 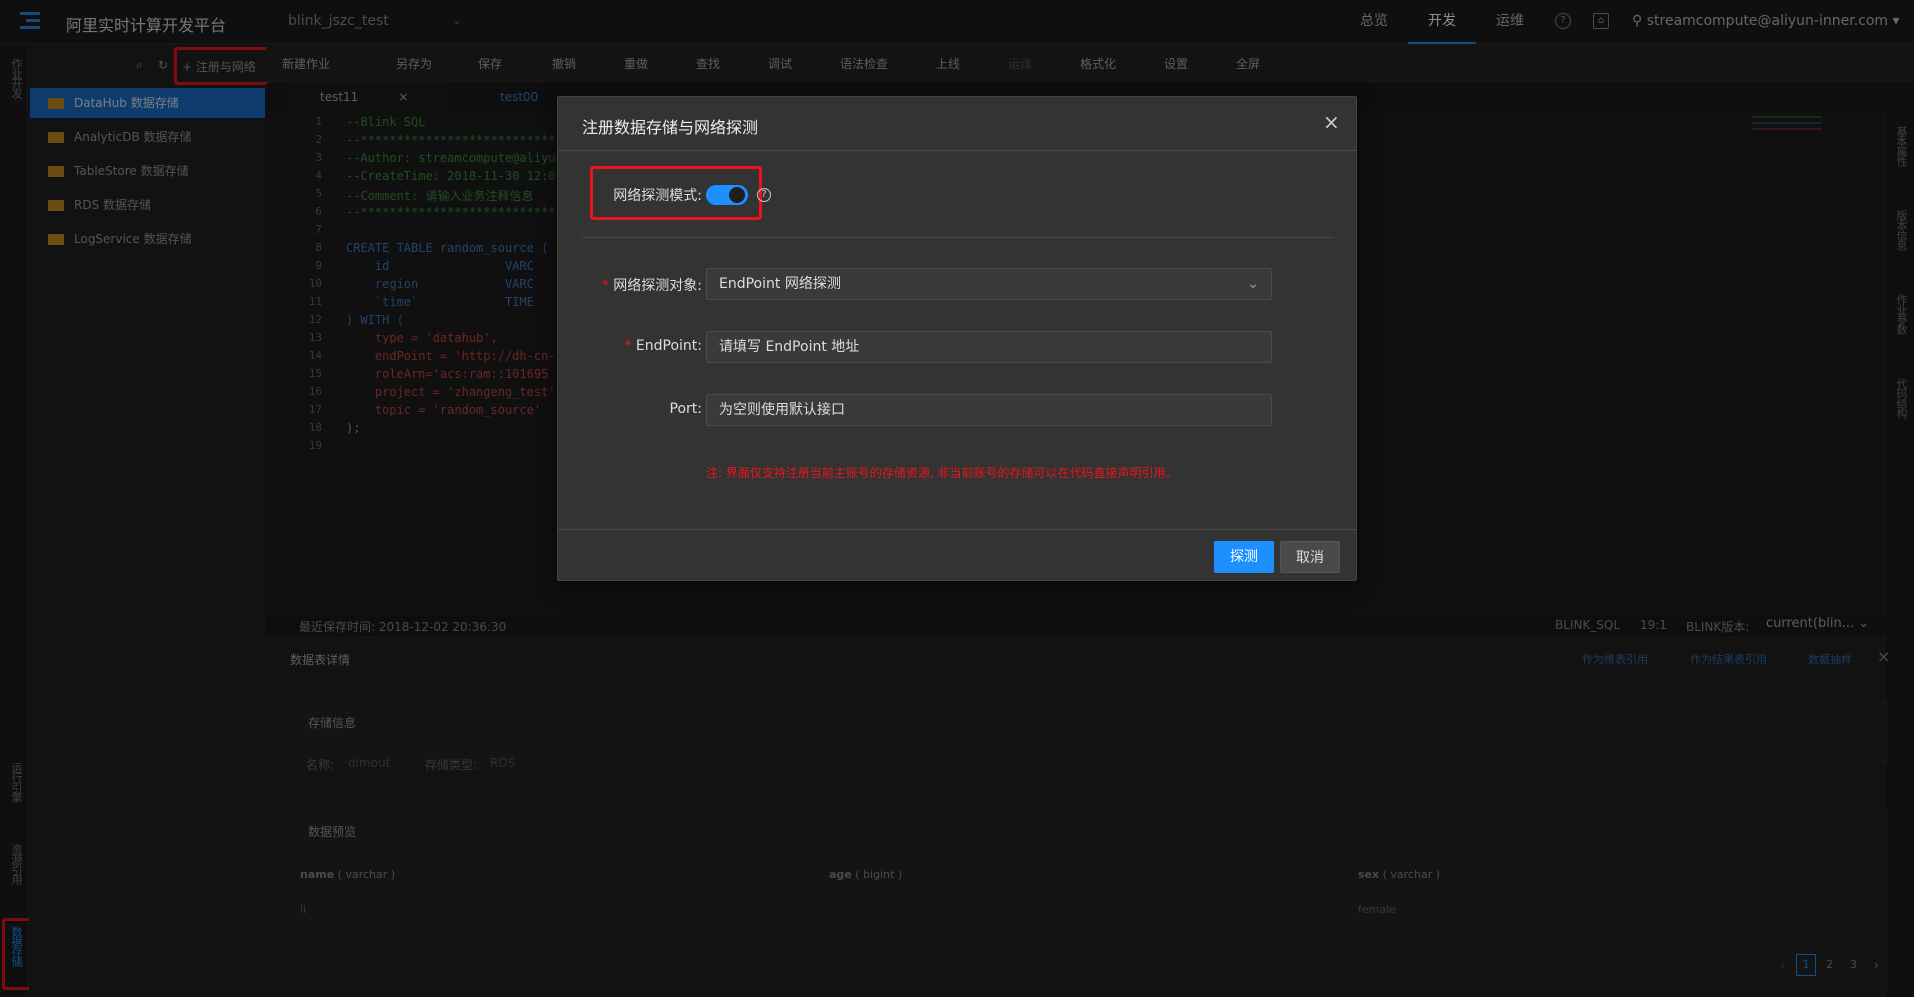 I want to click on network-probe-toggle, so click(x=727, y=195).